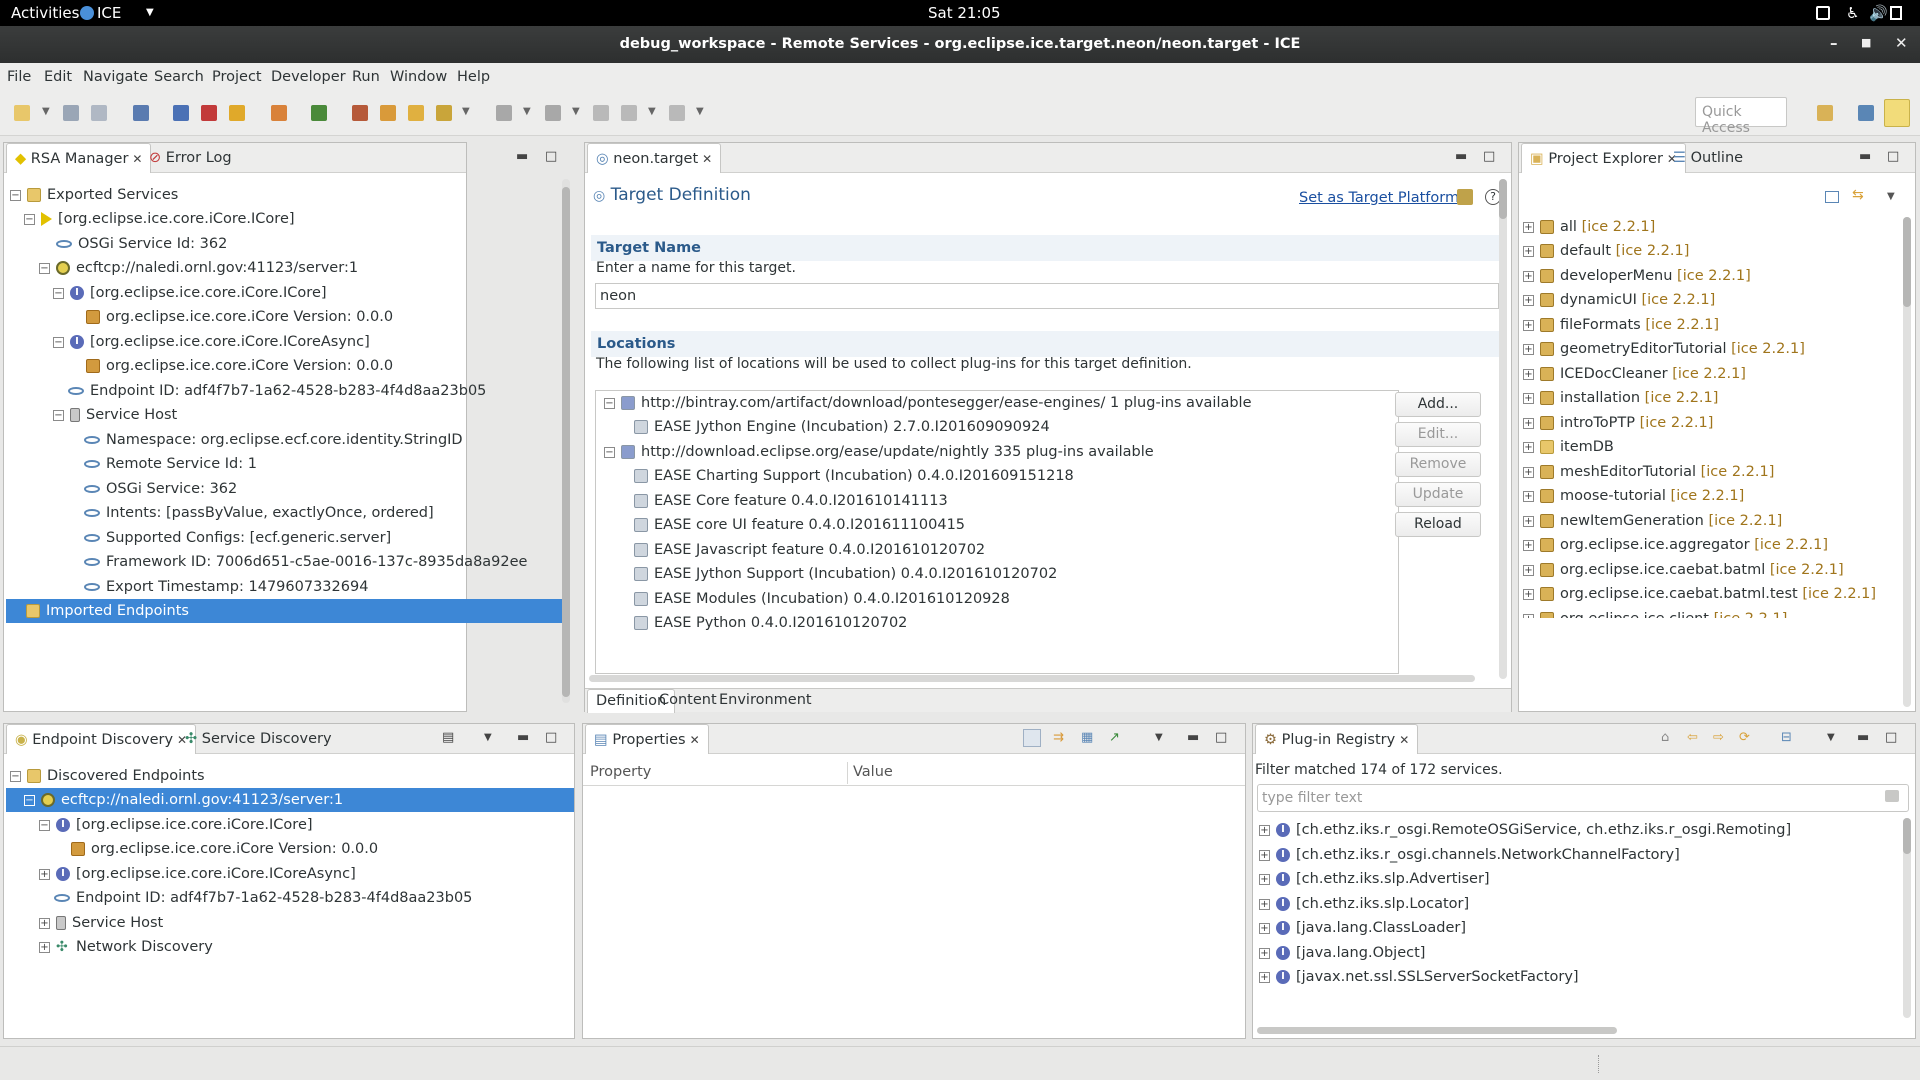  I want to click on project-row: + fileFormats [ice 2.2.1], so click(1621, 325).